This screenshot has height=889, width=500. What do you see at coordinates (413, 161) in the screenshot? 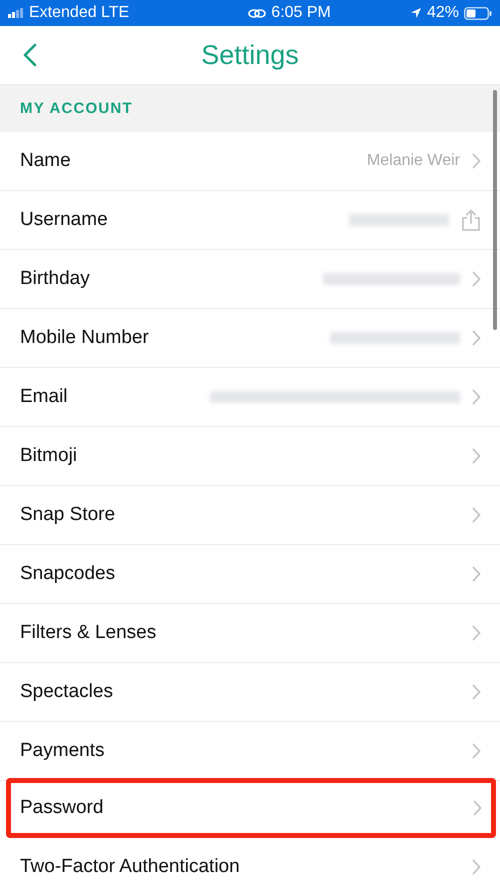
I see `row-value: Melanie Weir` at bounding box center [413, 161].